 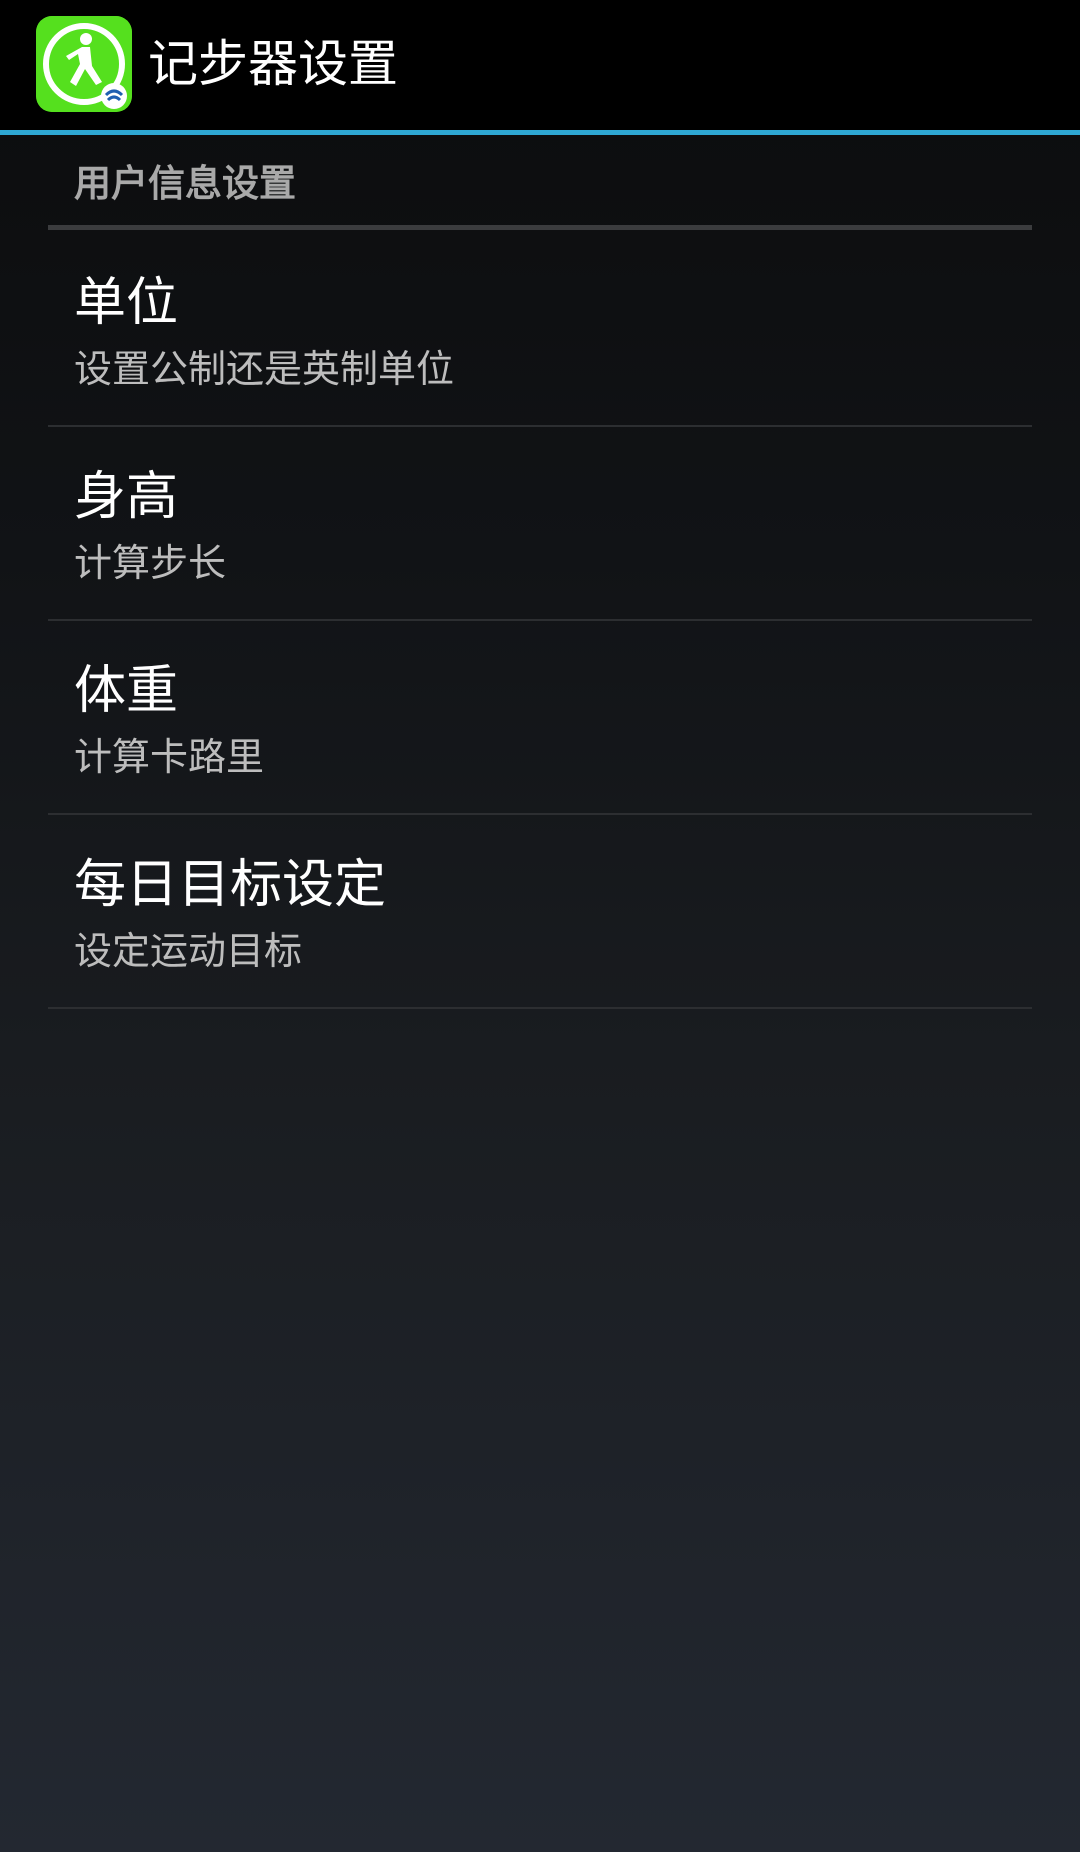 What do you see at coordinates (540, 227) in the screenshot?
I see `section-divider` at bounding box center [540, 227].